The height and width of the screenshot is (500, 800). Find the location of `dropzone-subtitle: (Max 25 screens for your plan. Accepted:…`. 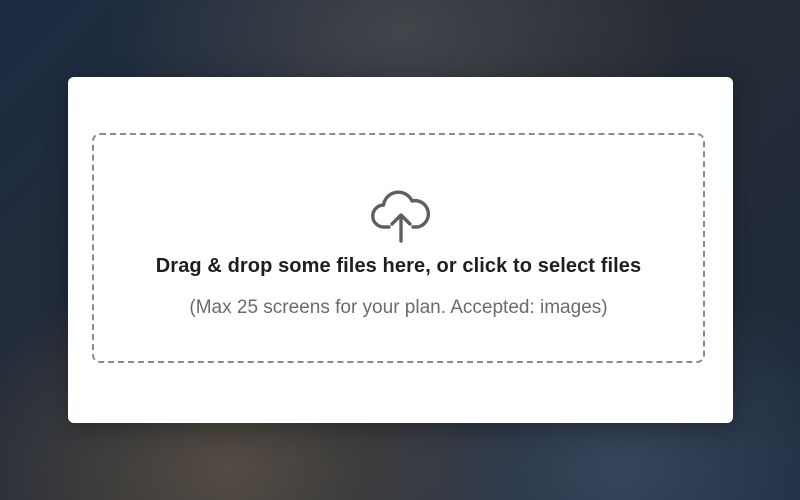

dropzone-subtitle: (Max 25 screens for your plan. Accepted:… is located at coordinates (398, 307).